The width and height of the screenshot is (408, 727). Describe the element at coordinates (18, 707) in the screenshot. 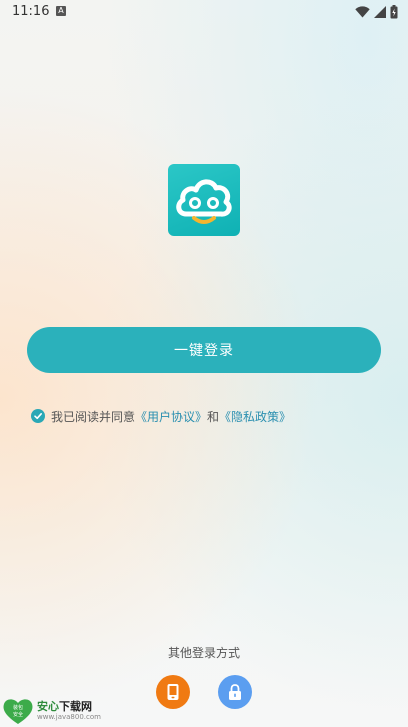

I see `watermark-badge-top: 装包` at that location.